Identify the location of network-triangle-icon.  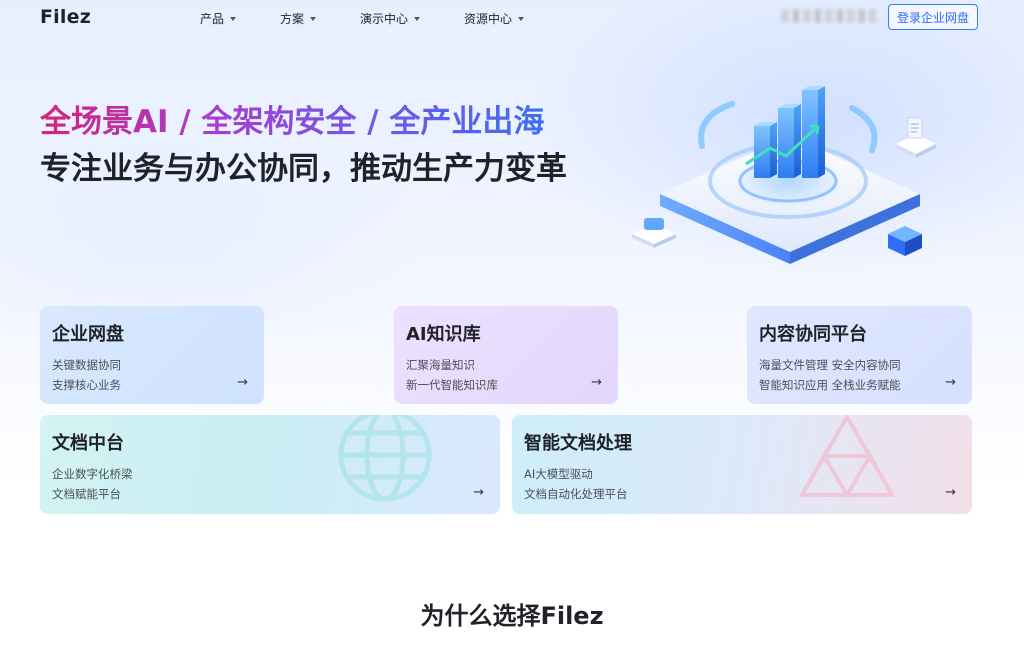
(847, 457).